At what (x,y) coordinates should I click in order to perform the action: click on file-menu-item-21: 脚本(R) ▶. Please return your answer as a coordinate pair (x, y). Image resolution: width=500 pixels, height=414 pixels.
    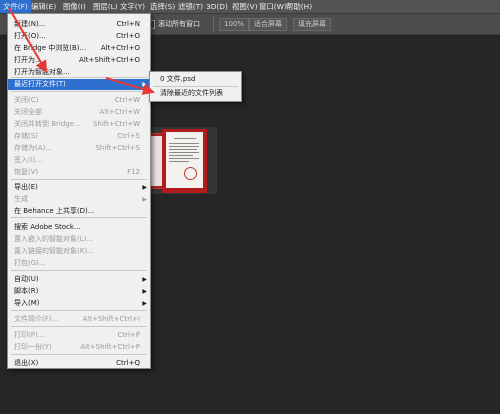
    Looking at the image, I should click on (79, 291).